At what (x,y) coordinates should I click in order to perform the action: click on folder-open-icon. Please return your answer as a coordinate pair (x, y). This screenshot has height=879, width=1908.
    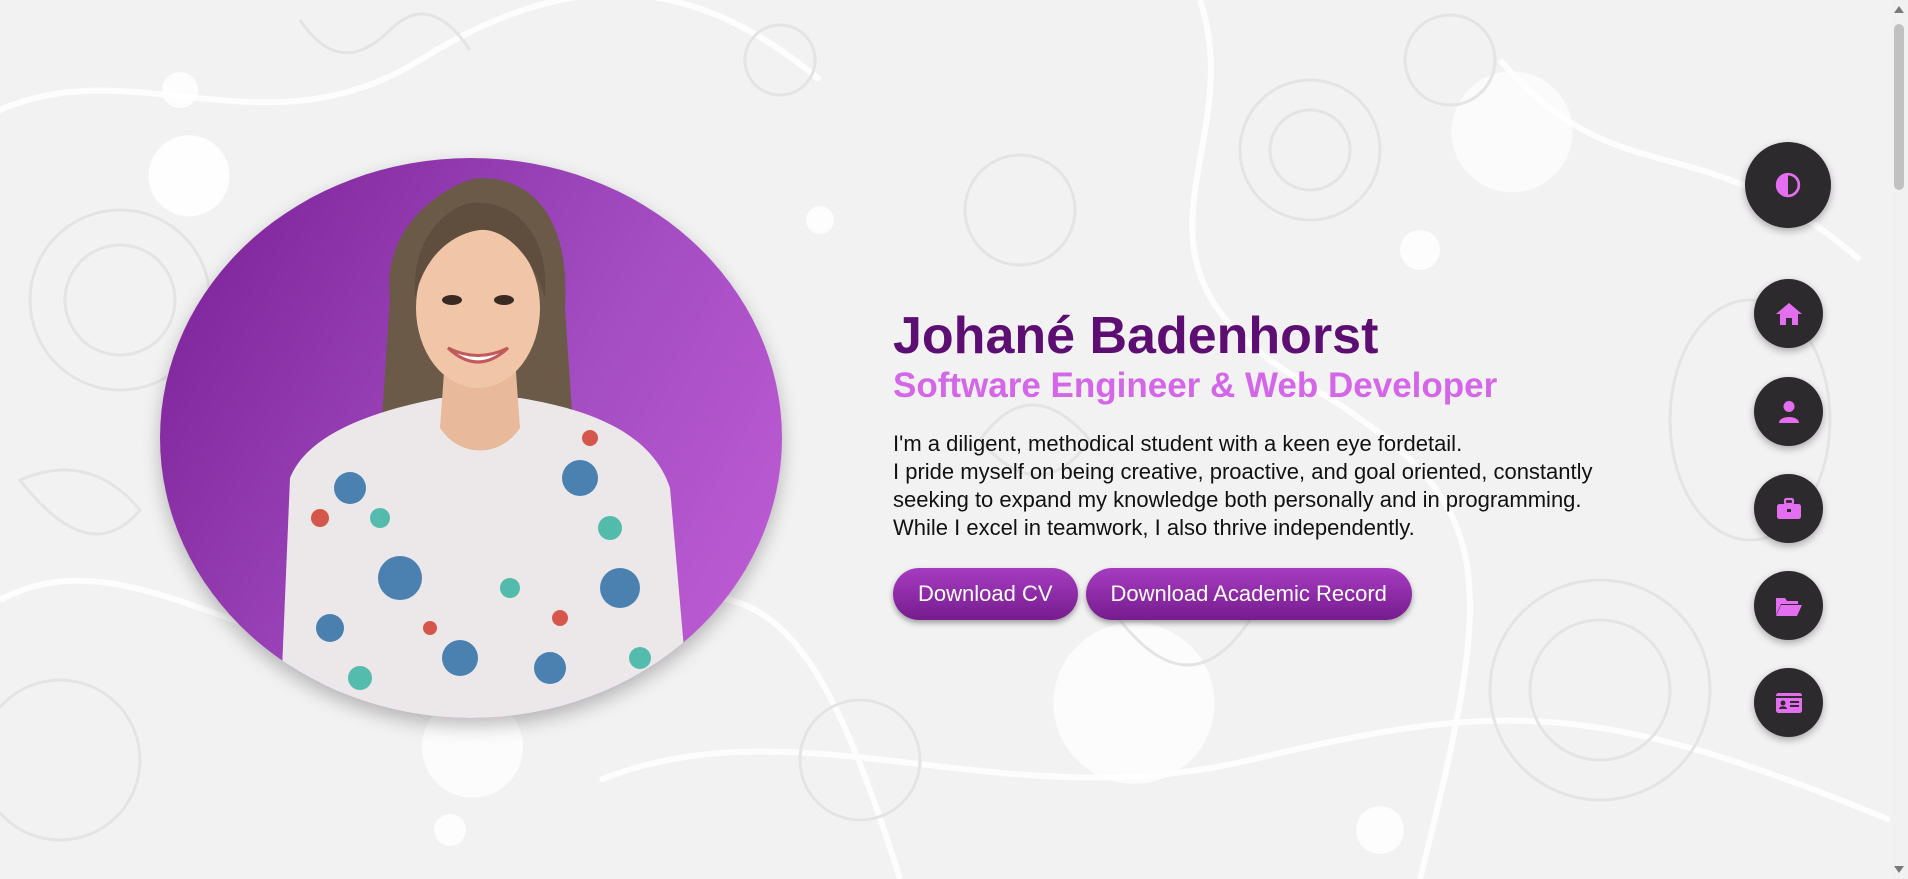
    Looking at the image, I should click on (1788, 606).